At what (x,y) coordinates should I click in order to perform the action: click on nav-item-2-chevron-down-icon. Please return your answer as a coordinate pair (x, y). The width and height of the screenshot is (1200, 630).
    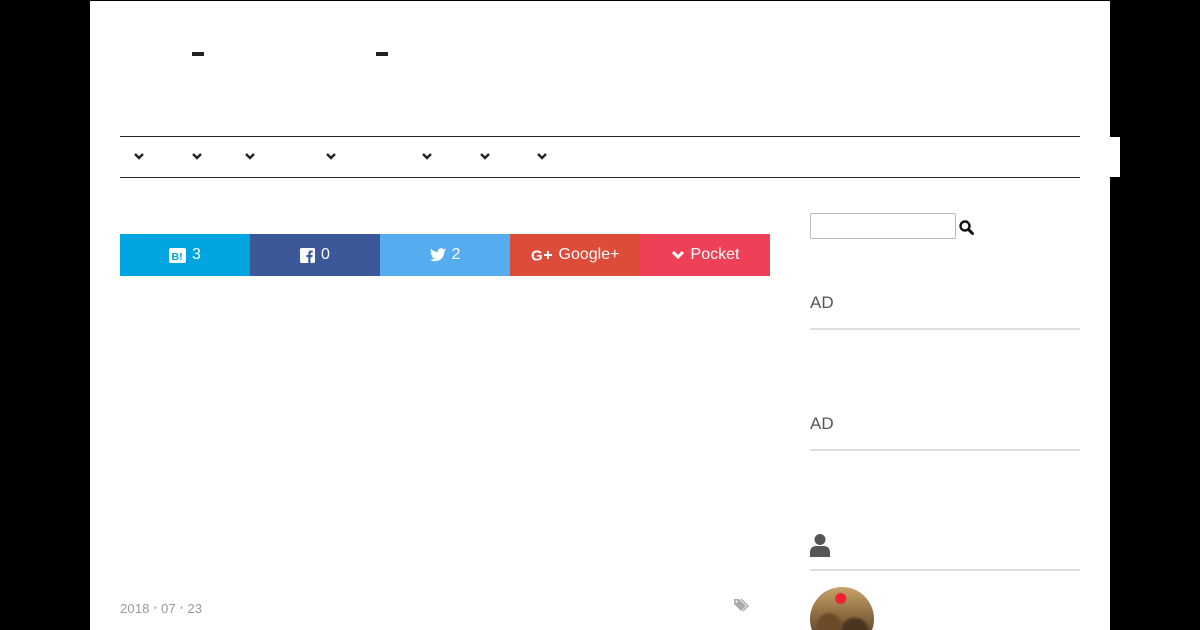
    Looking at the image, I should click on (197, 156).